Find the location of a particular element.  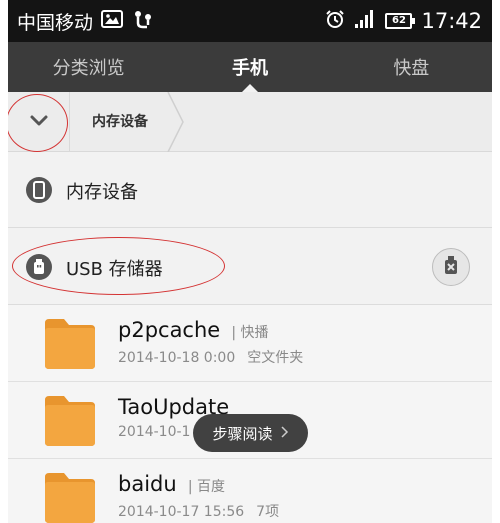

status-bar: 中国移动 62 17:42 is located at coordinates (250, 21).